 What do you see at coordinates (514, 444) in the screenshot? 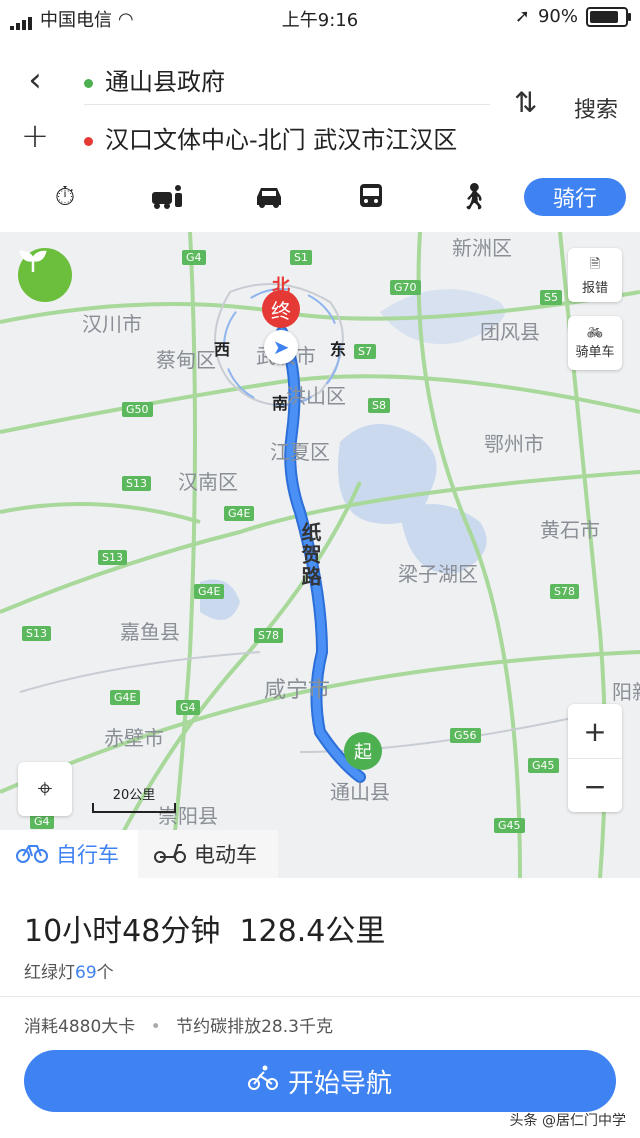
I see `map-label: 鄂州市` at bounding box center [514, 444].